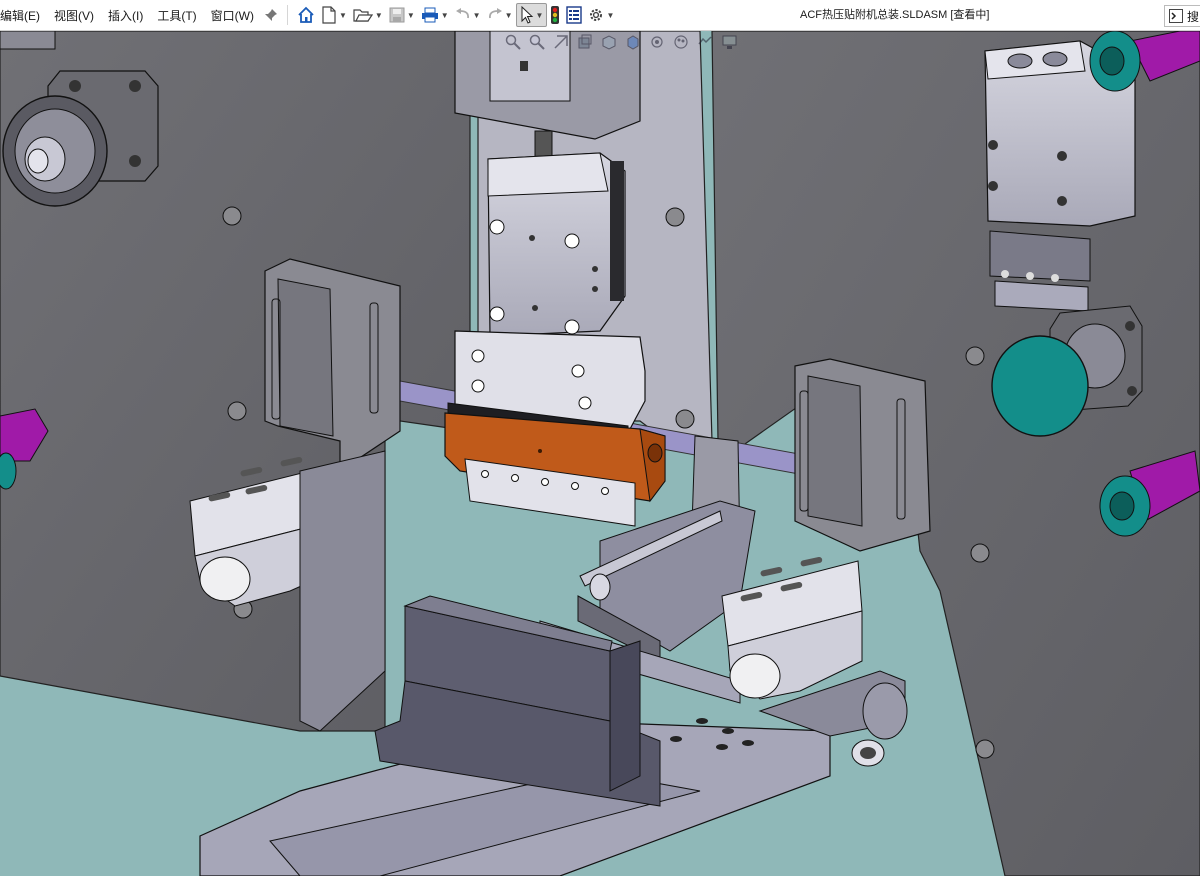 Image resolution: width=1200 pixels, height=876 pixels. What do you see at coordinates (397, 15) in the screenshot?
I see `save-icon` at bounding box center [397, 15].